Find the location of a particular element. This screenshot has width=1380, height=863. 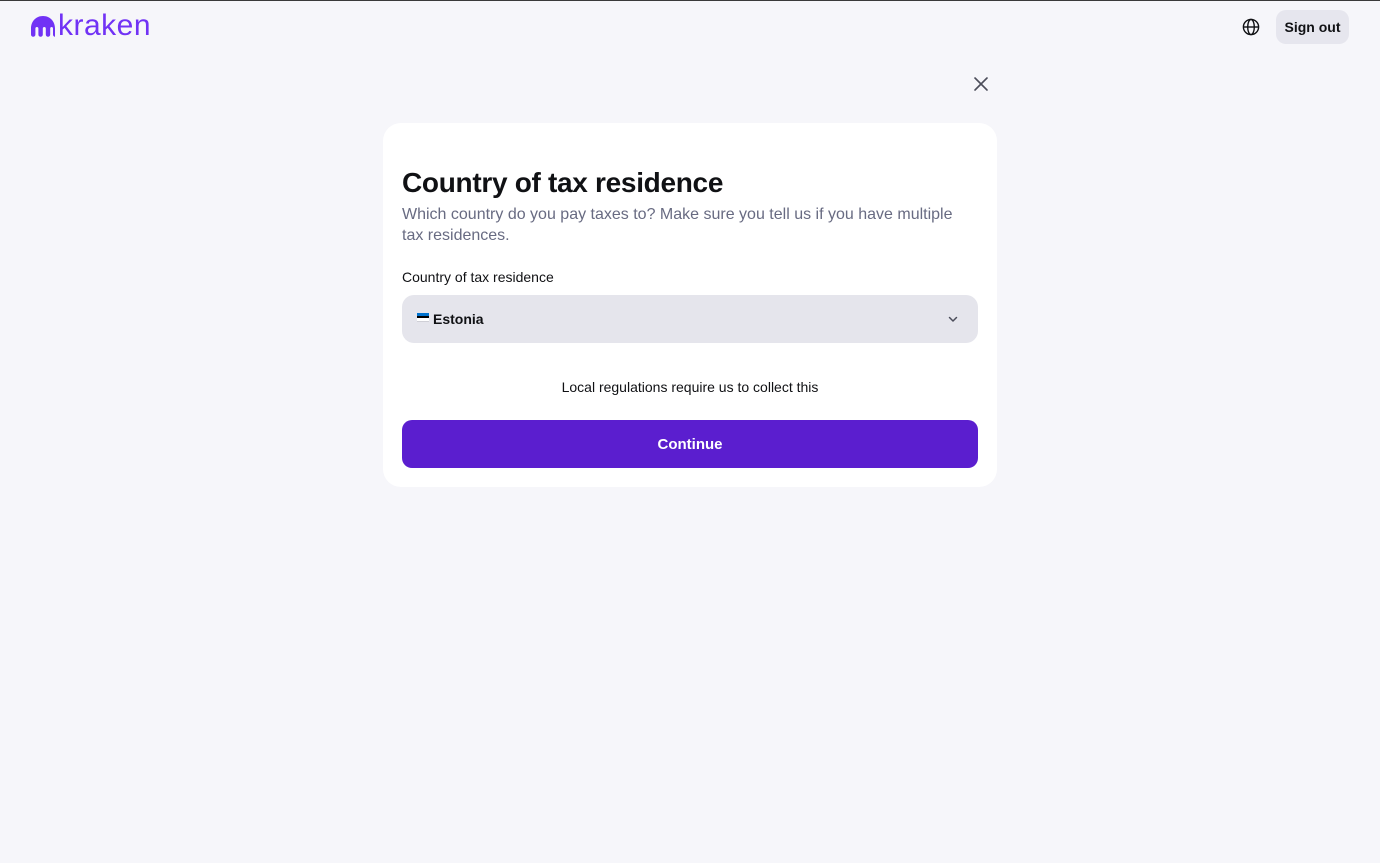

page-title: Country of tax residence is located at coordinates (563, 182).